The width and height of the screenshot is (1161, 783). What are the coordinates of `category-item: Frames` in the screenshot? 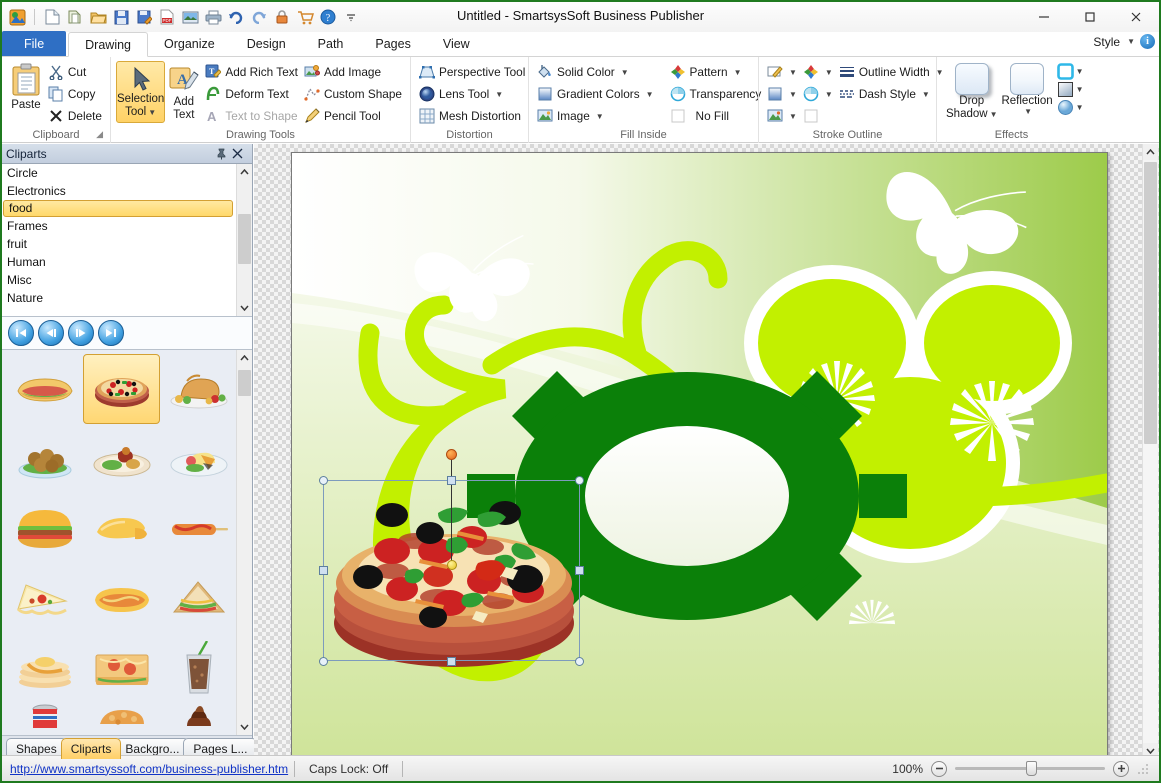 It's located at (127, 226).